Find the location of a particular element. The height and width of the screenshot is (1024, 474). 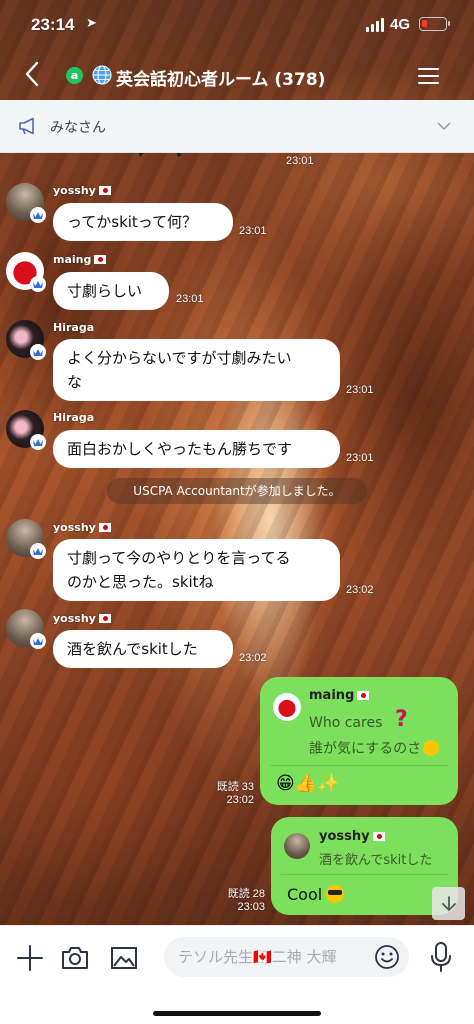

home-indicator is located at coordinates (237, 1013).